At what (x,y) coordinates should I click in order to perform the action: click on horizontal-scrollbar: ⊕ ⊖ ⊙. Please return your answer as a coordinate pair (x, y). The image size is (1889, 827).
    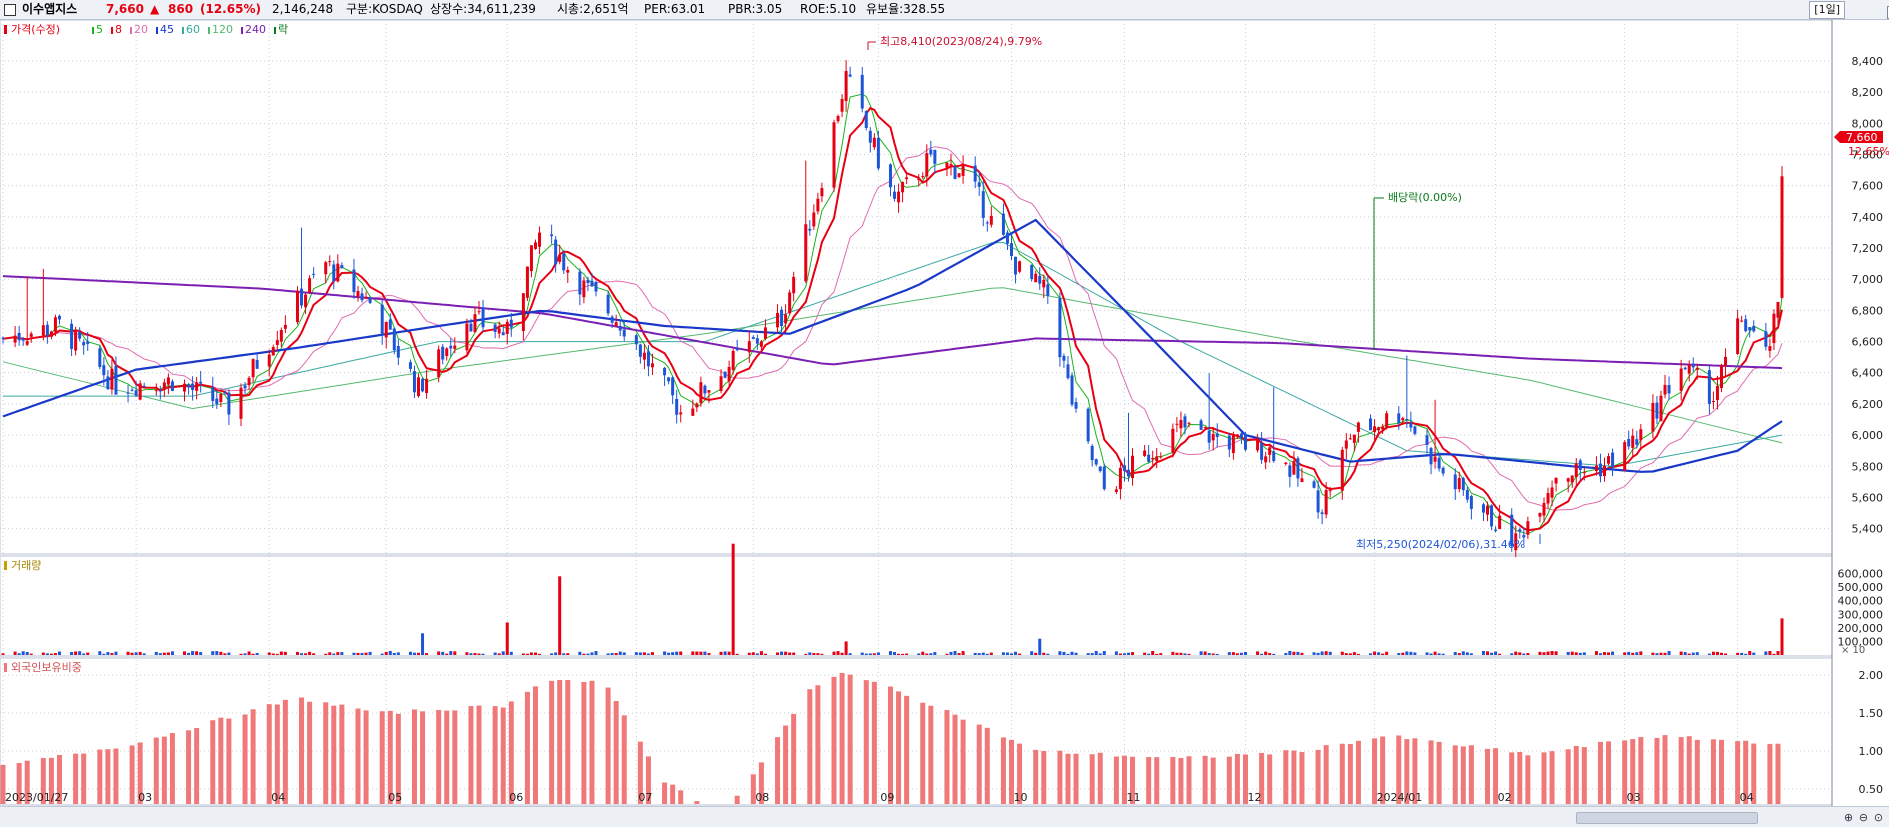
    Looking at the image, I should click on (944, 816).